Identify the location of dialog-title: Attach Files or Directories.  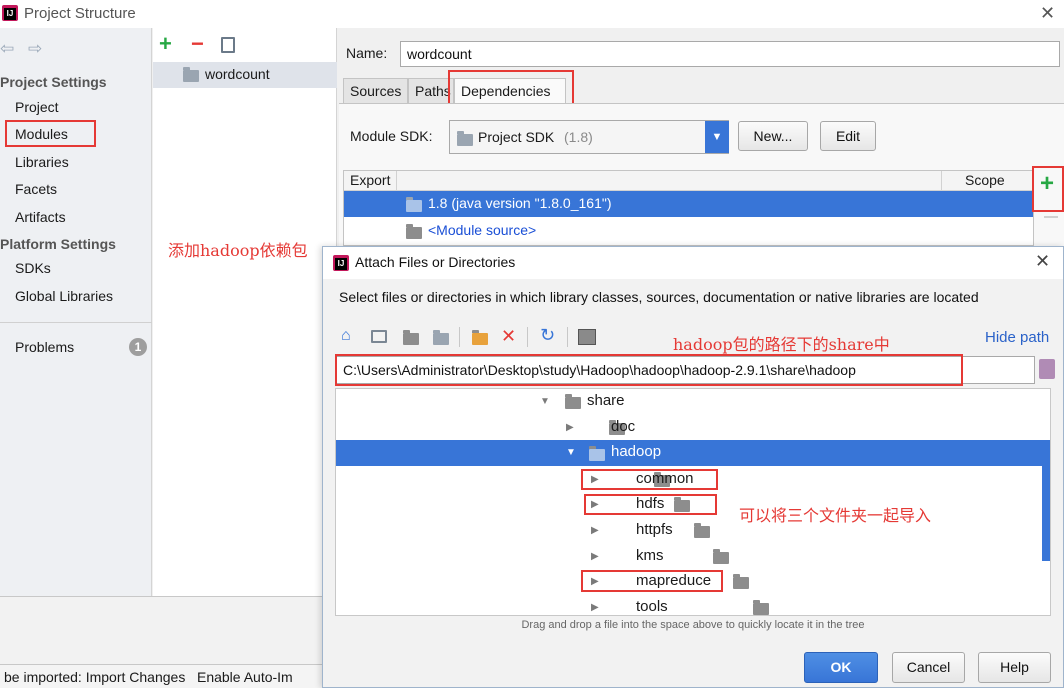
(435, 262).